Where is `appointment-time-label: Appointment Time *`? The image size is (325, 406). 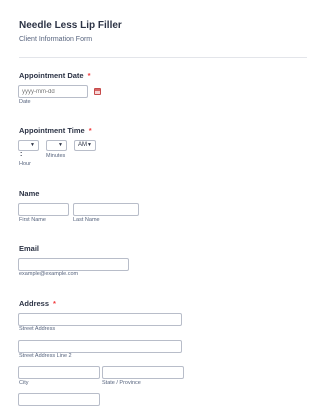 appointment-time-label: Appointment Time * is located at coordinates (55, 130).